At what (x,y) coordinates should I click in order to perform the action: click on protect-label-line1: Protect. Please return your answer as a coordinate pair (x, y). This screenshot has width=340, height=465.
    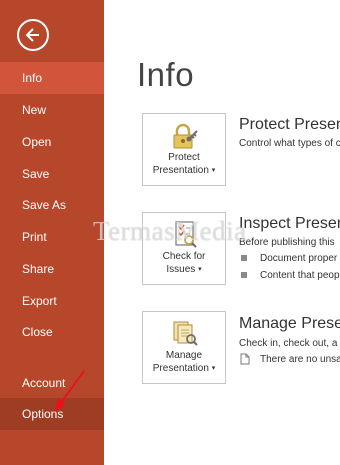
    Looking at the image, I should click on (184, 157).